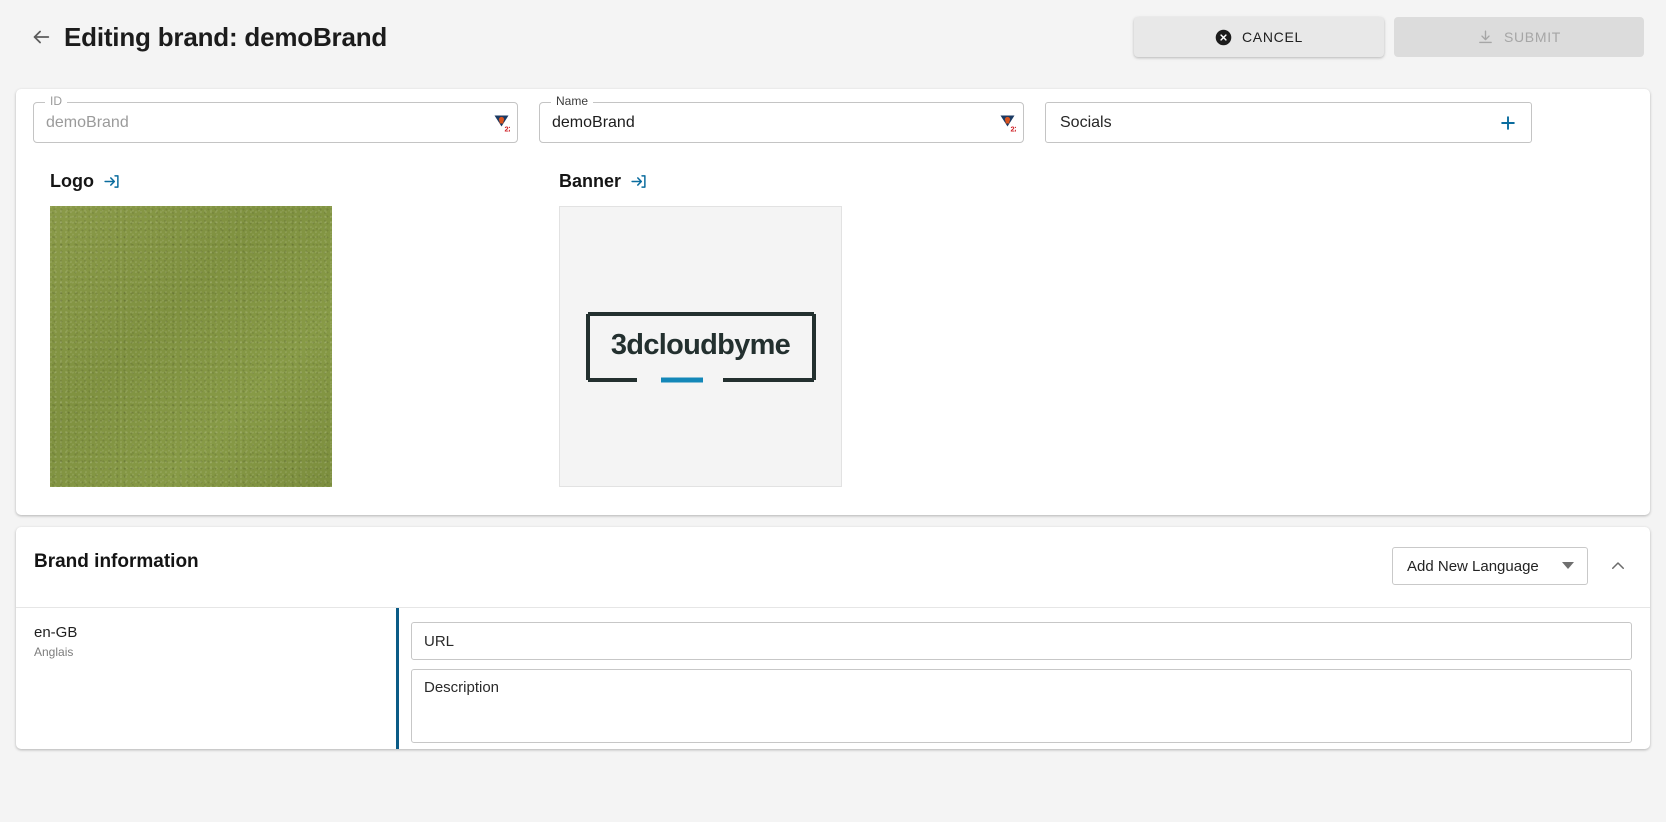 This screenshot has height=822, width=1666. I want to click on description-textarea, so click(1021, 706).